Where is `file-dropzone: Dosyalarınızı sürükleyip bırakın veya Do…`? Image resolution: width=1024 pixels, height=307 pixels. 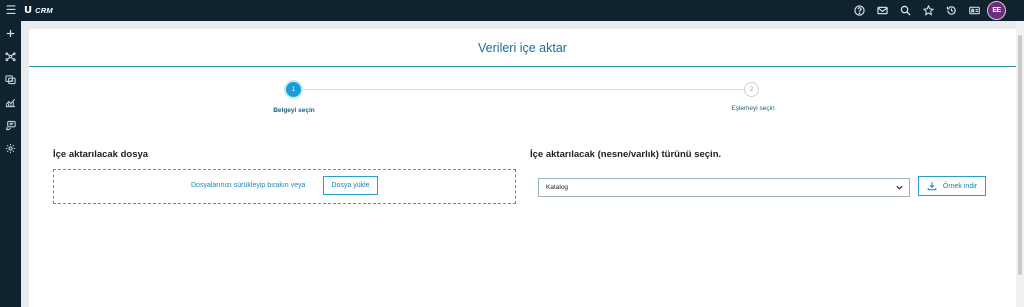 file-dropzone: Dosyalarınızı sürükleyip bırakın veya Do… is located at coordinates (284, 186).